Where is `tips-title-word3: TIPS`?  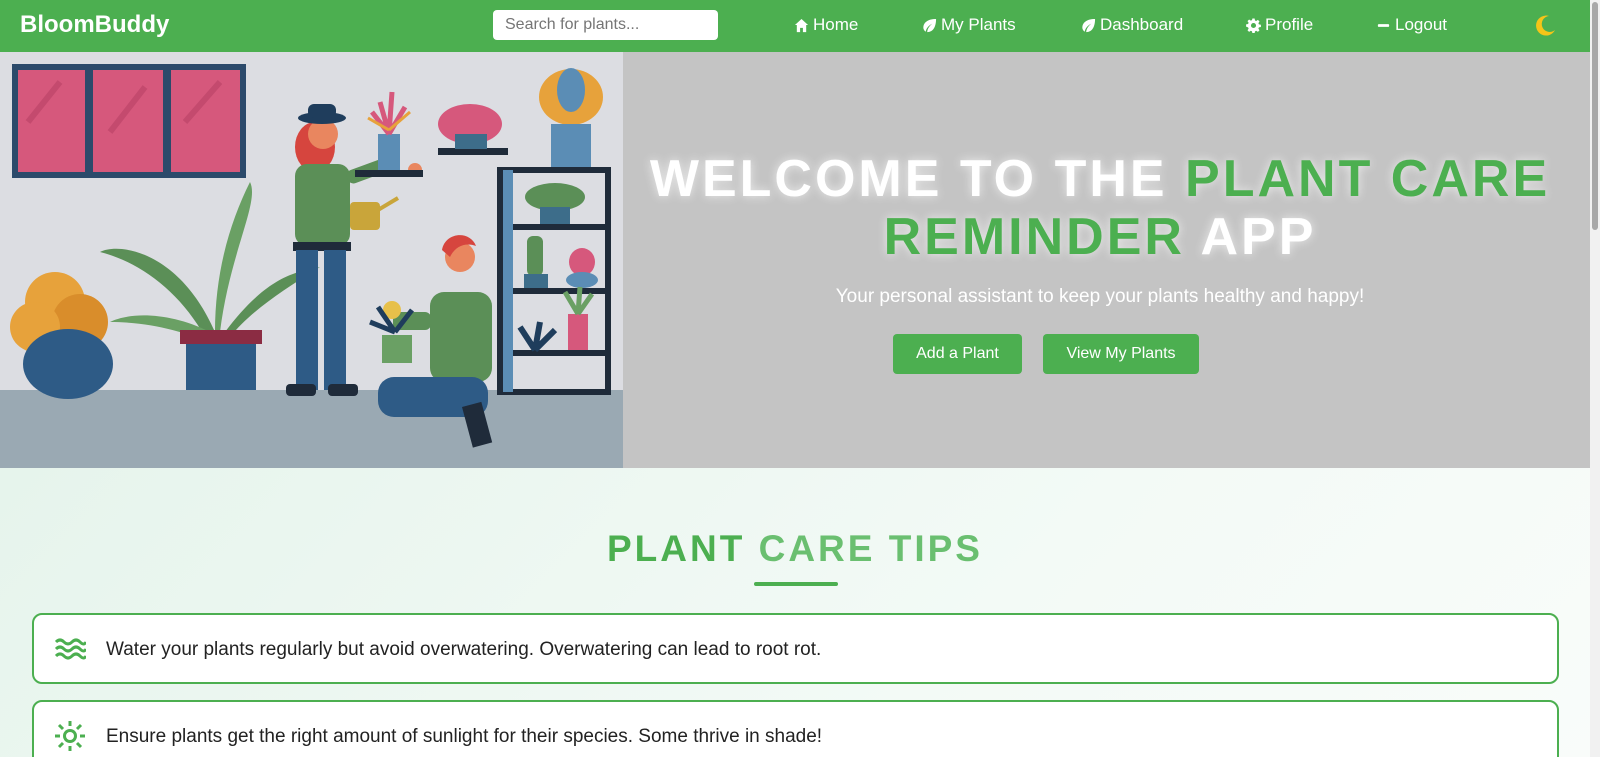
tips-title-word3: TIPS is located at coordinates (935, 548).